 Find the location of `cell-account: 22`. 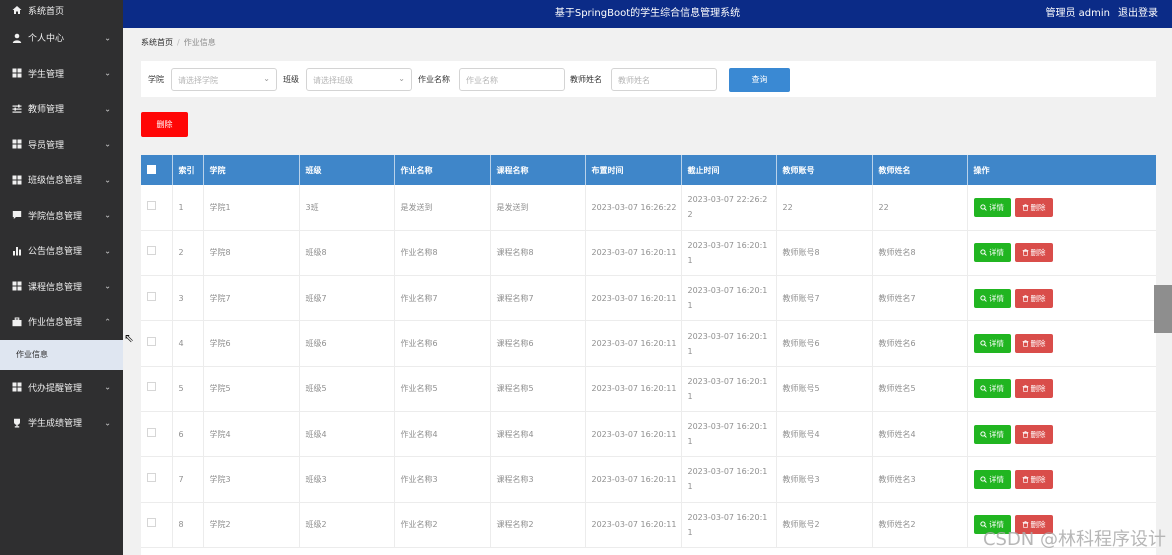

cell-account: 22 is located at coordinates (824, 208).